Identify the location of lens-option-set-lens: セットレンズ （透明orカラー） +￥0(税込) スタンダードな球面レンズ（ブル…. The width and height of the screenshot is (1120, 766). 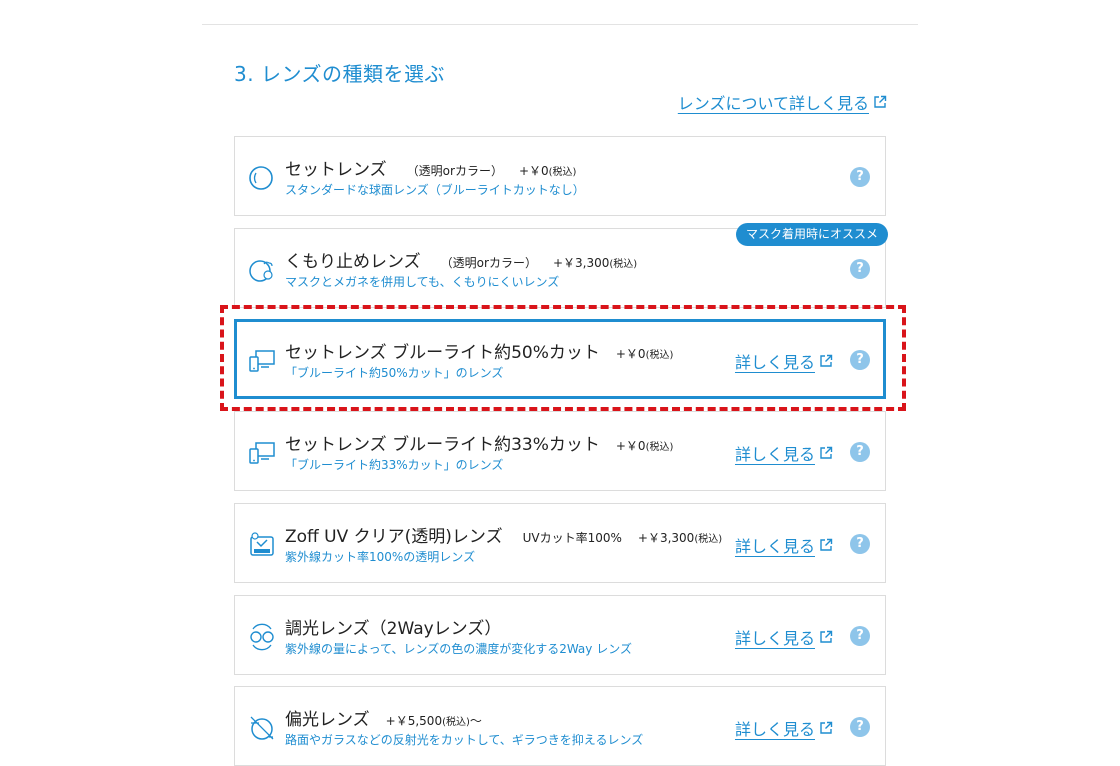
(560, 176).